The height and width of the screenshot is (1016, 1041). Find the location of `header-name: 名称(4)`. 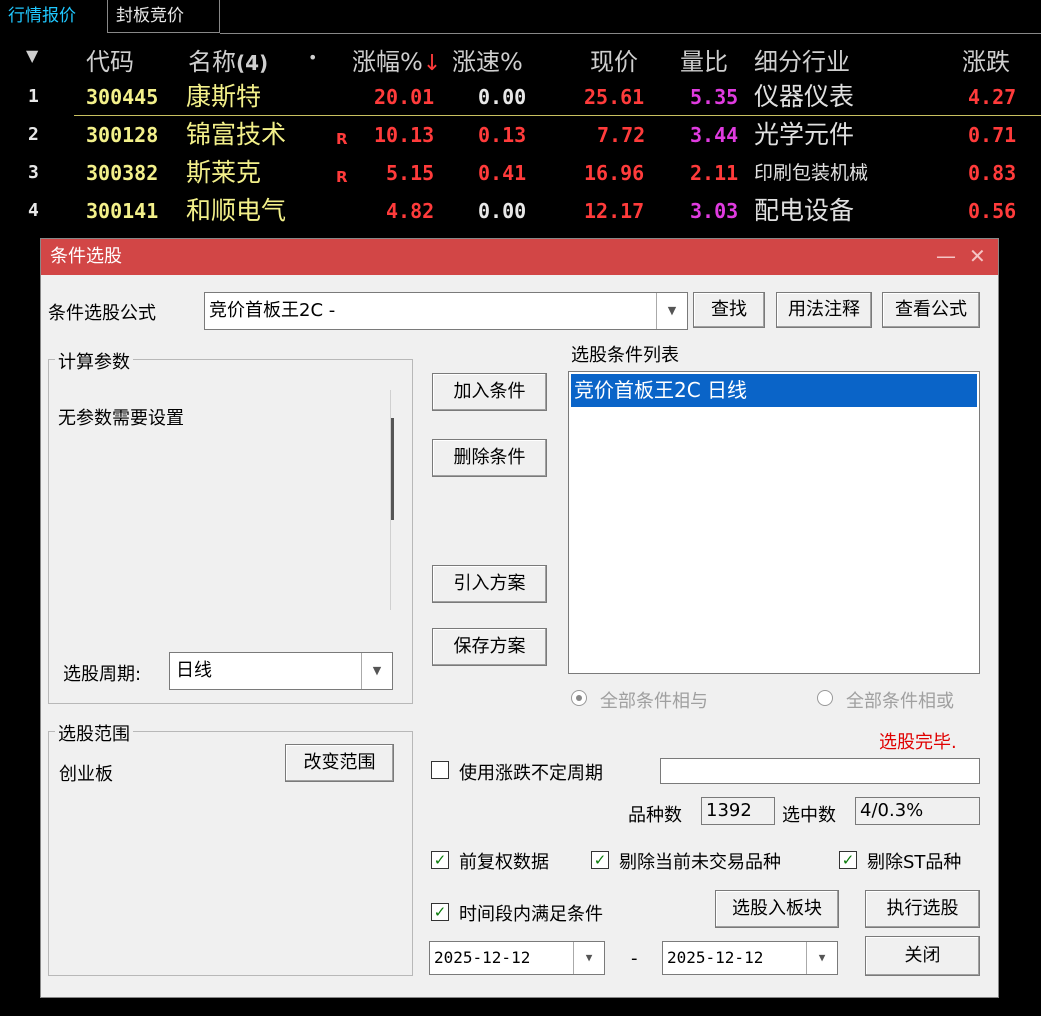

header-name: 名称(4) is located at coordinates (228, 59).